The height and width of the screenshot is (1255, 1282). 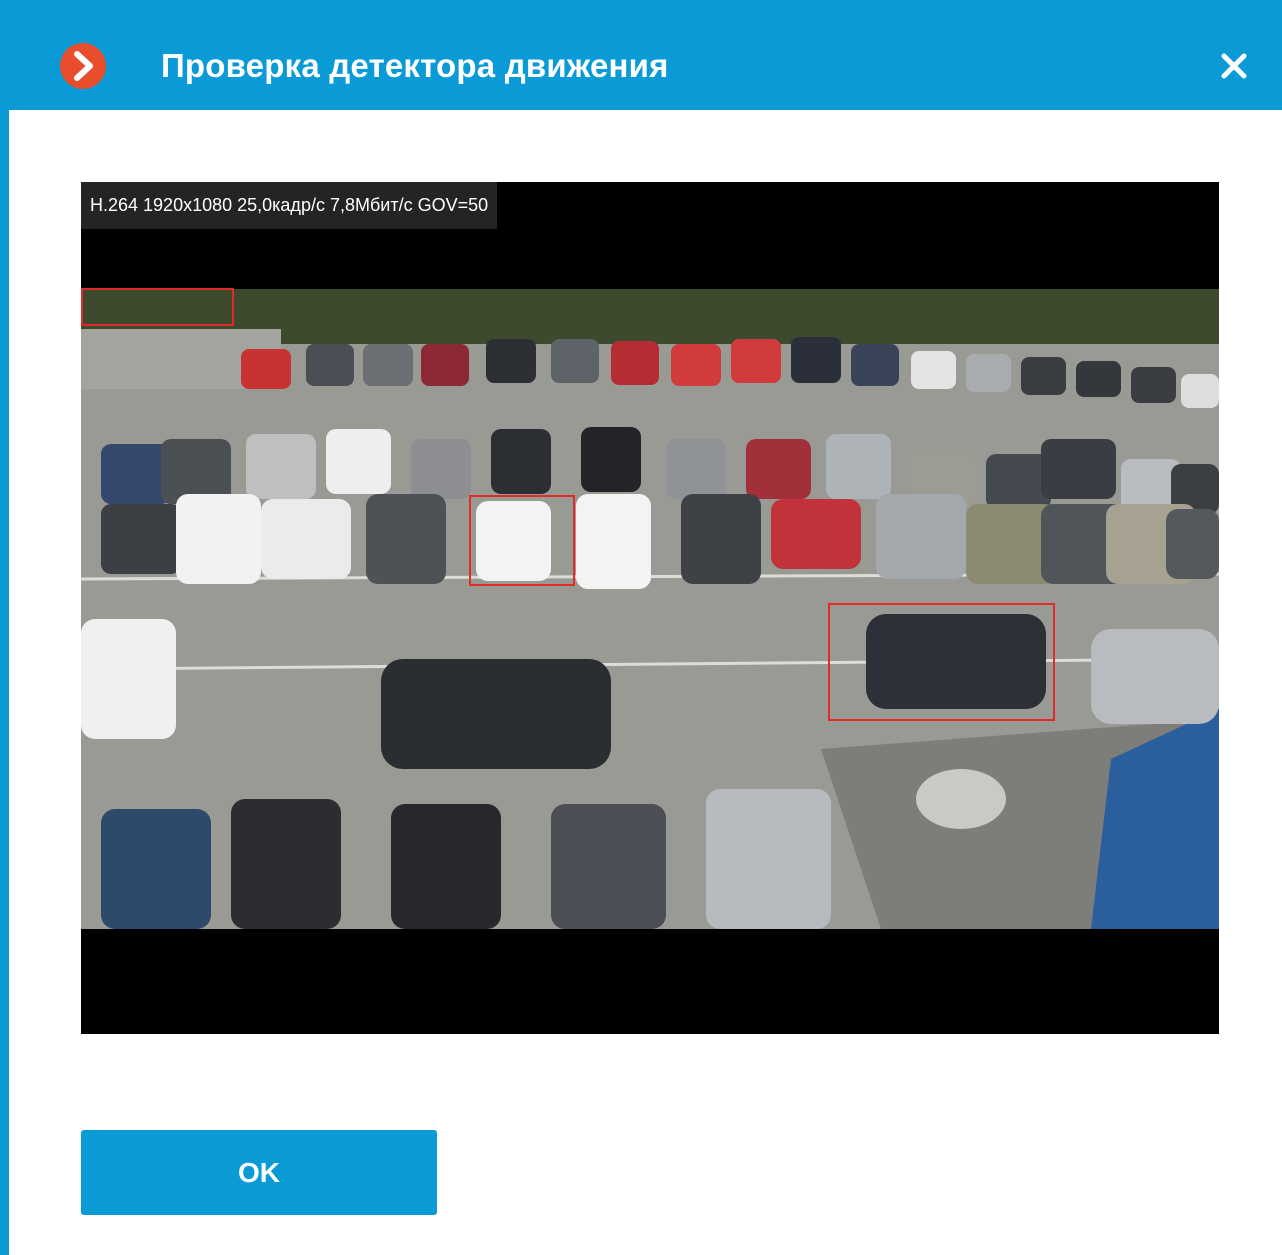 I want to click on dialog-title: Проверка детектора движения, so click(x=415, y=65).